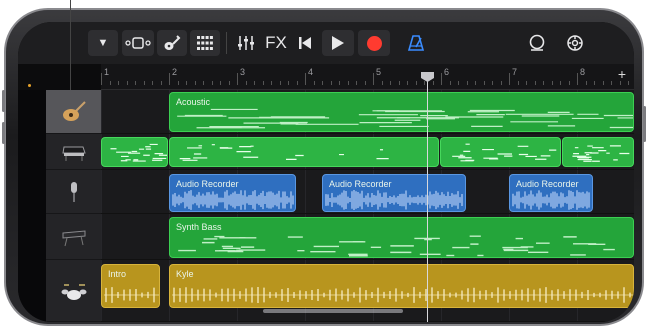 The width and height of the screenshot is (648, 326). Describe the element at coordinates (205, 43) in the screenshot. I see `tracks-grid-icon` at that location.